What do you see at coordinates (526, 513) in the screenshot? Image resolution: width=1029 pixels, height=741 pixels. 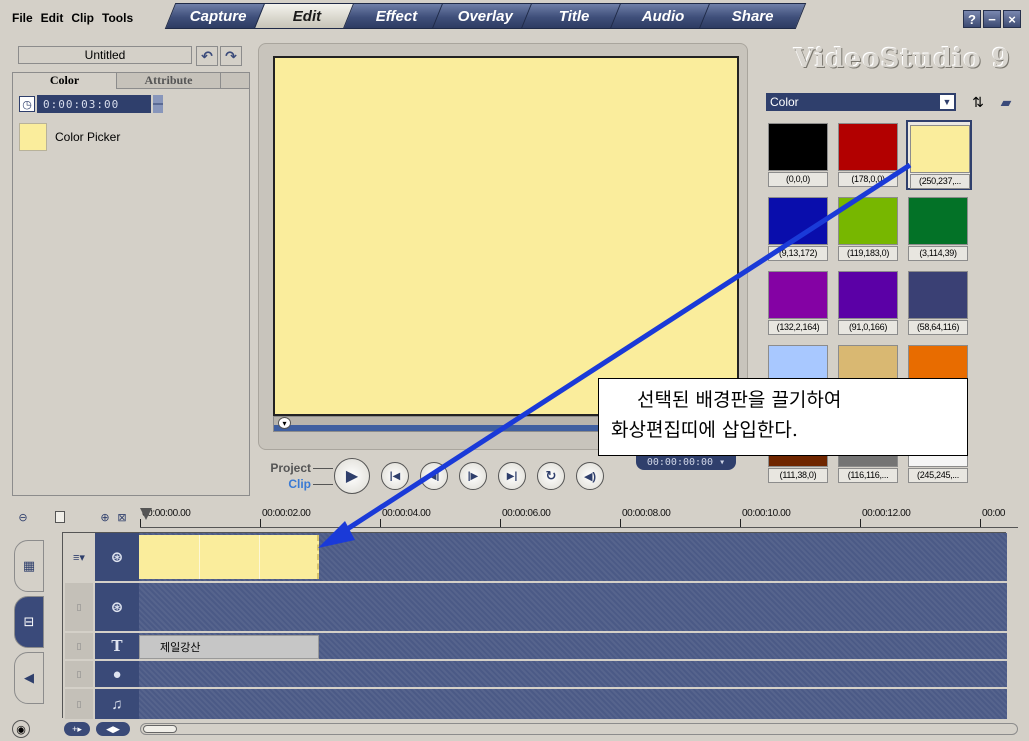 I see `ruler-time-label: 00:00:06.00` at bounding box center [526, 513].